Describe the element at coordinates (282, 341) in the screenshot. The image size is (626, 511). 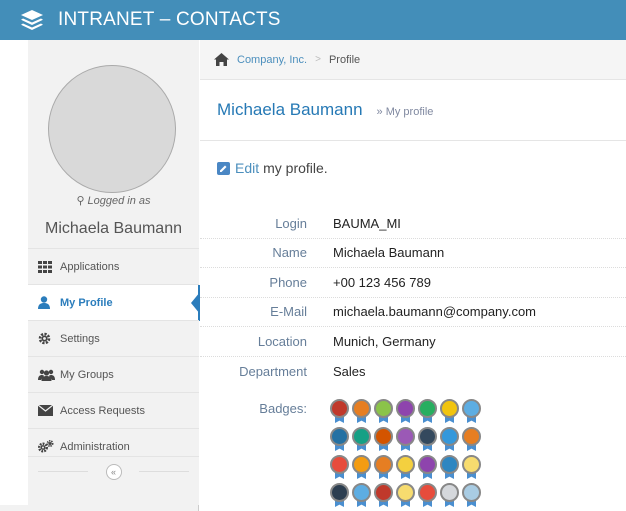
I see `field-label: Location` at that location.